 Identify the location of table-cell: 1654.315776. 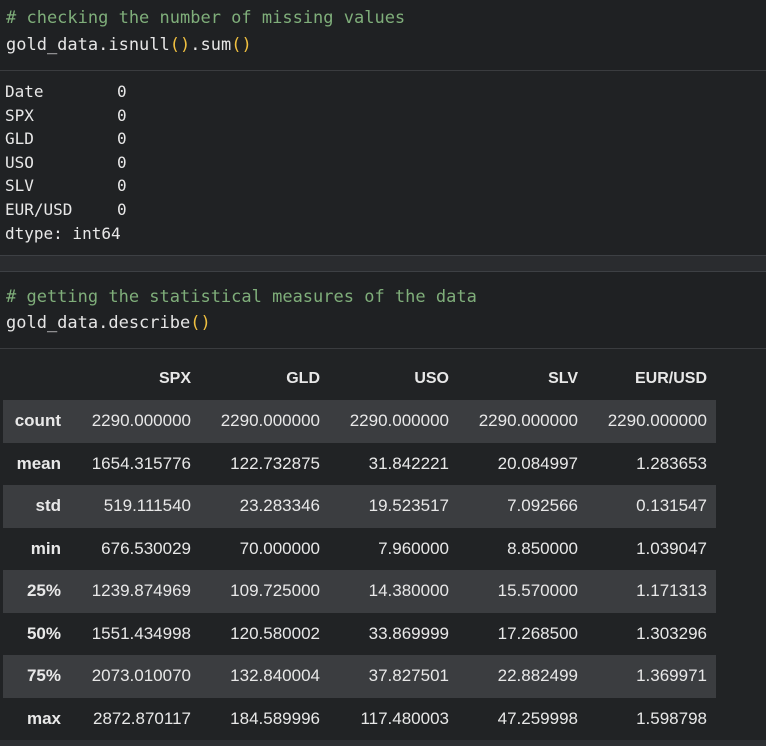
(141, 463).